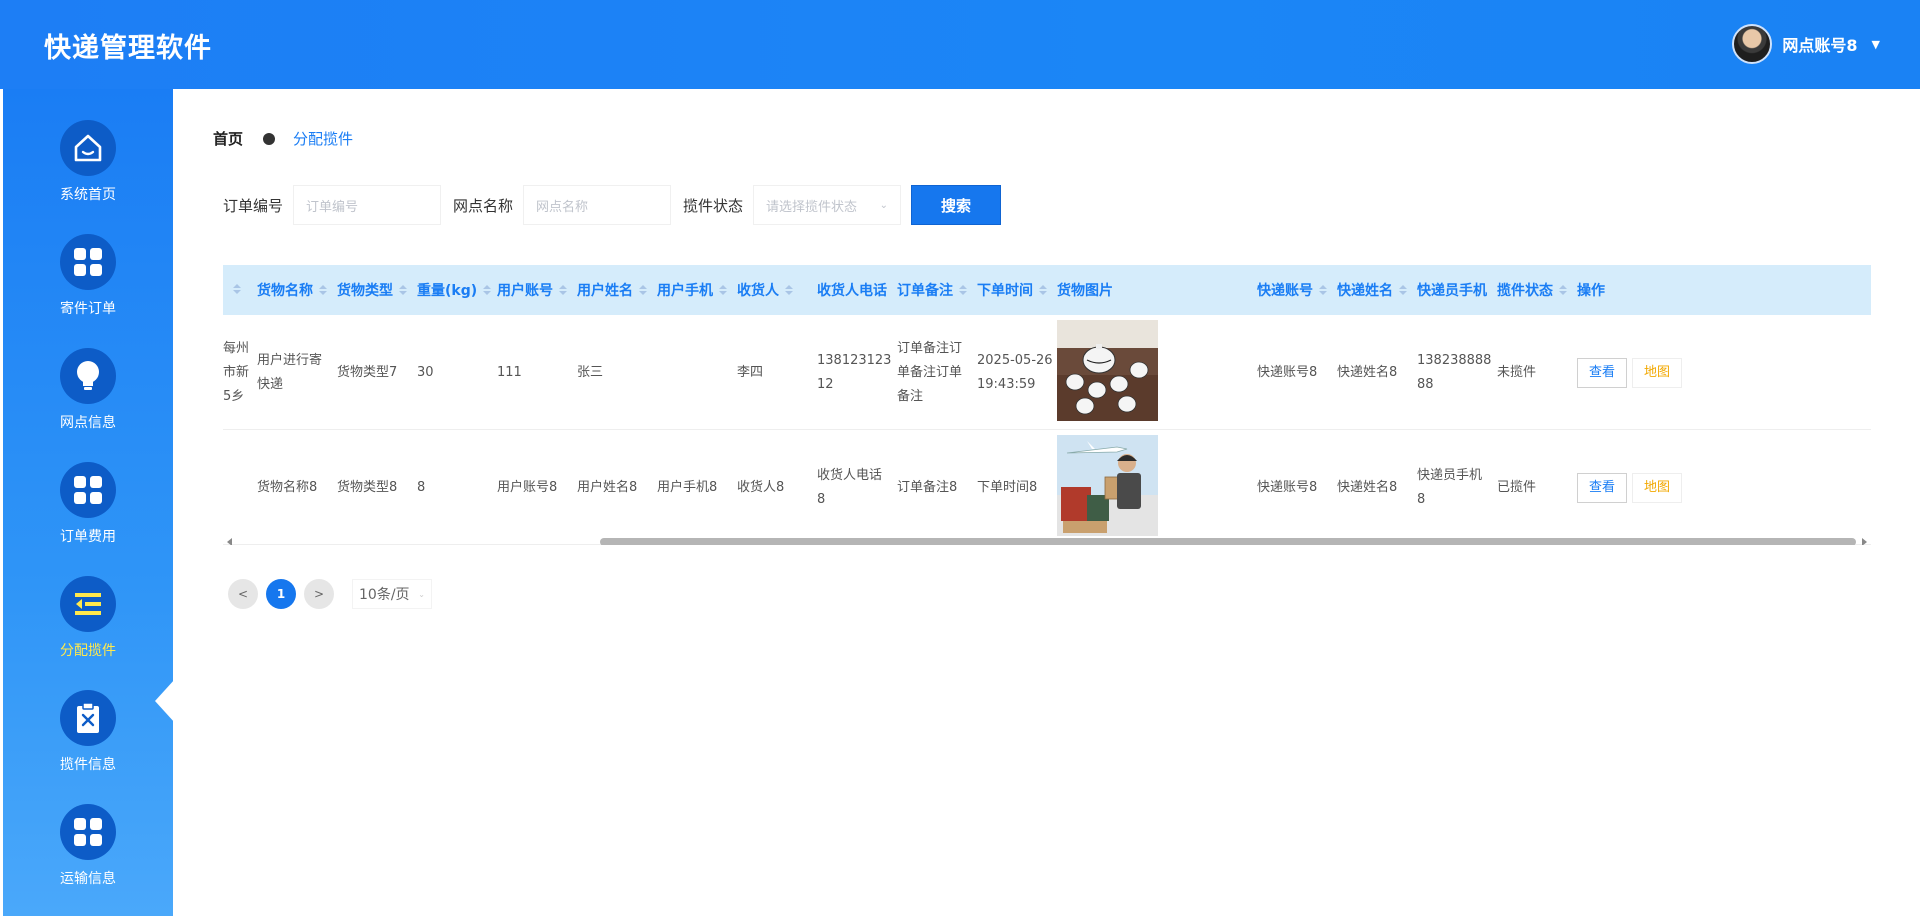  Describe the element at coordinates (850, 487) in the screenshot. I see `cell-receiver-phone: 收货人电话 8` at that location.